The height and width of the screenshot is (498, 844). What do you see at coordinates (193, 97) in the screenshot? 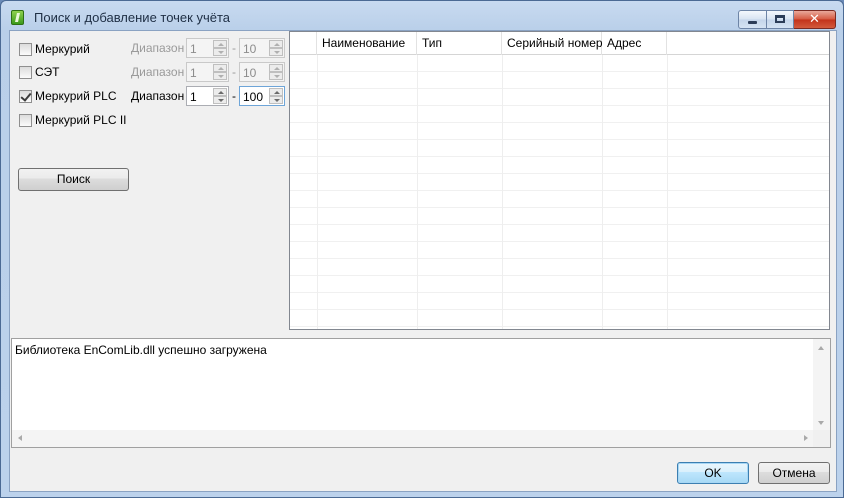
I see `mercury-plc-range-from-value: 1` at bounding box center [193, 97].